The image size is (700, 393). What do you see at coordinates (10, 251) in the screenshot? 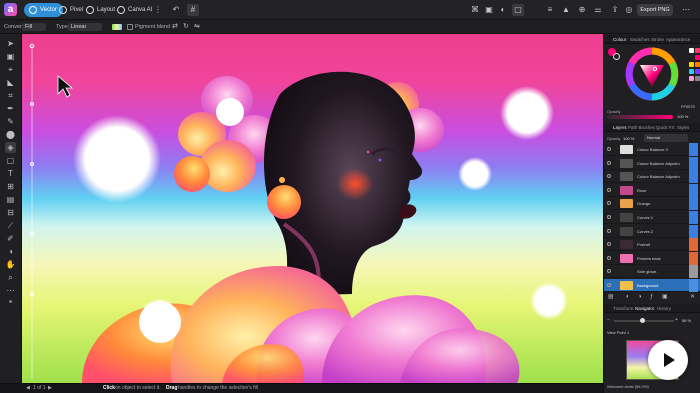
I see `transparency-tool-icon: ◑` at bounding box center [10, 251].